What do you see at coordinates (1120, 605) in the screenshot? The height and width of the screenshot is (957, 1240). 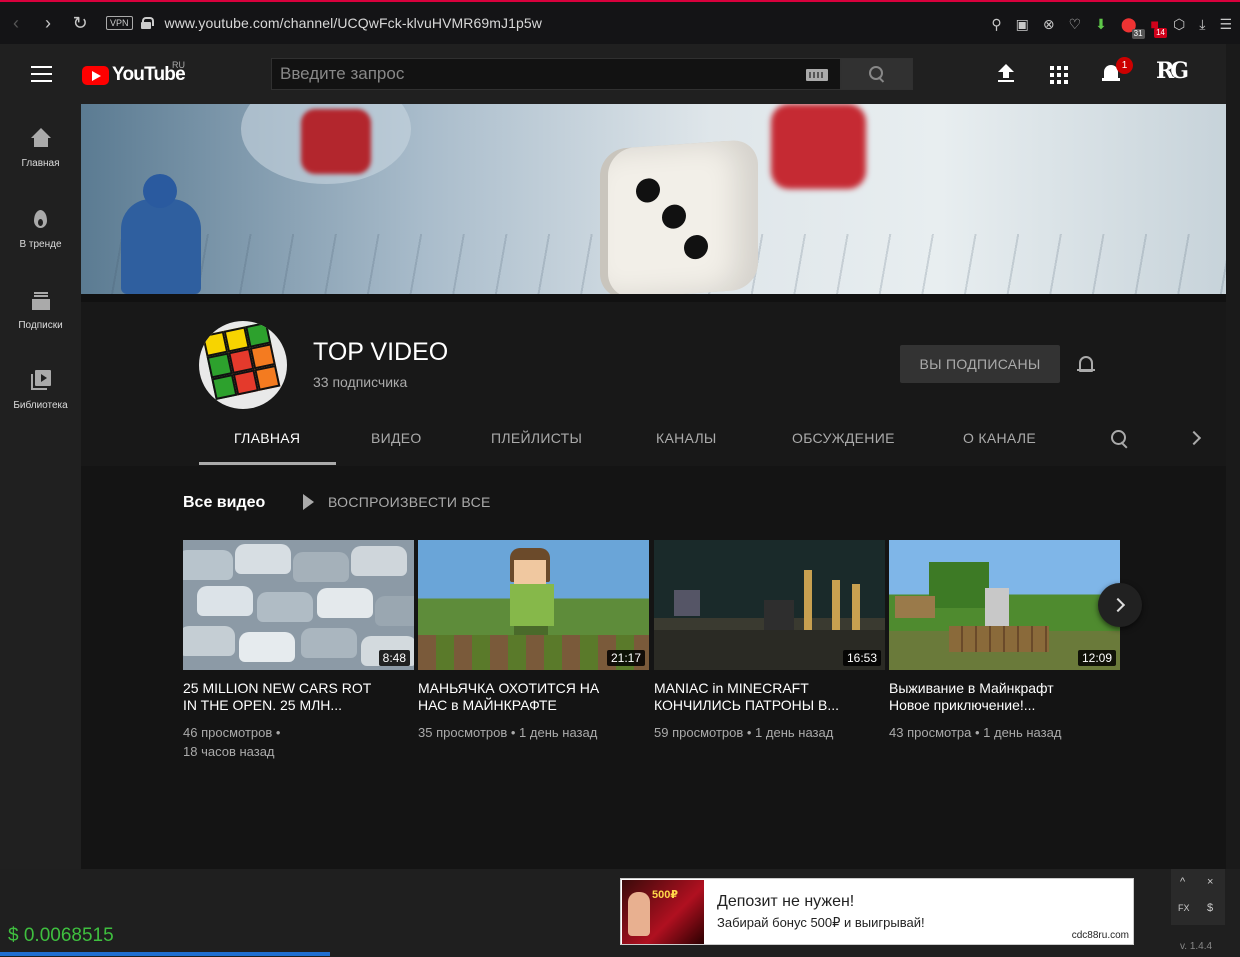 I see `shelf-next-arrow-icon` at bounding box center [1120, 605].